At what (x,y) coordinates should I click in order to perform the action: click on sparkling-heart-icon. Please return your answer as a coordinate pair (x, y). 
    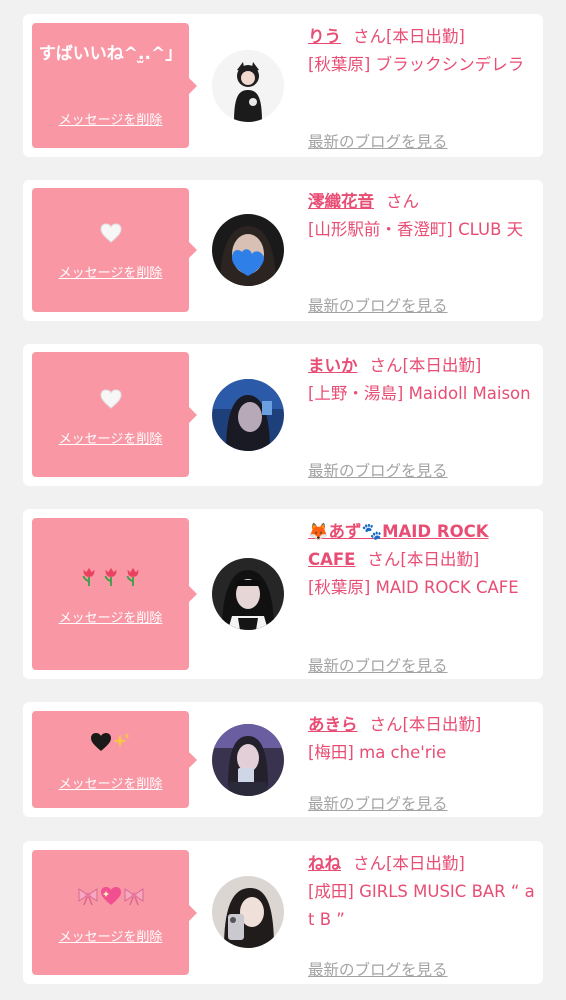
    Looking at the image, I should click on (110, 896).